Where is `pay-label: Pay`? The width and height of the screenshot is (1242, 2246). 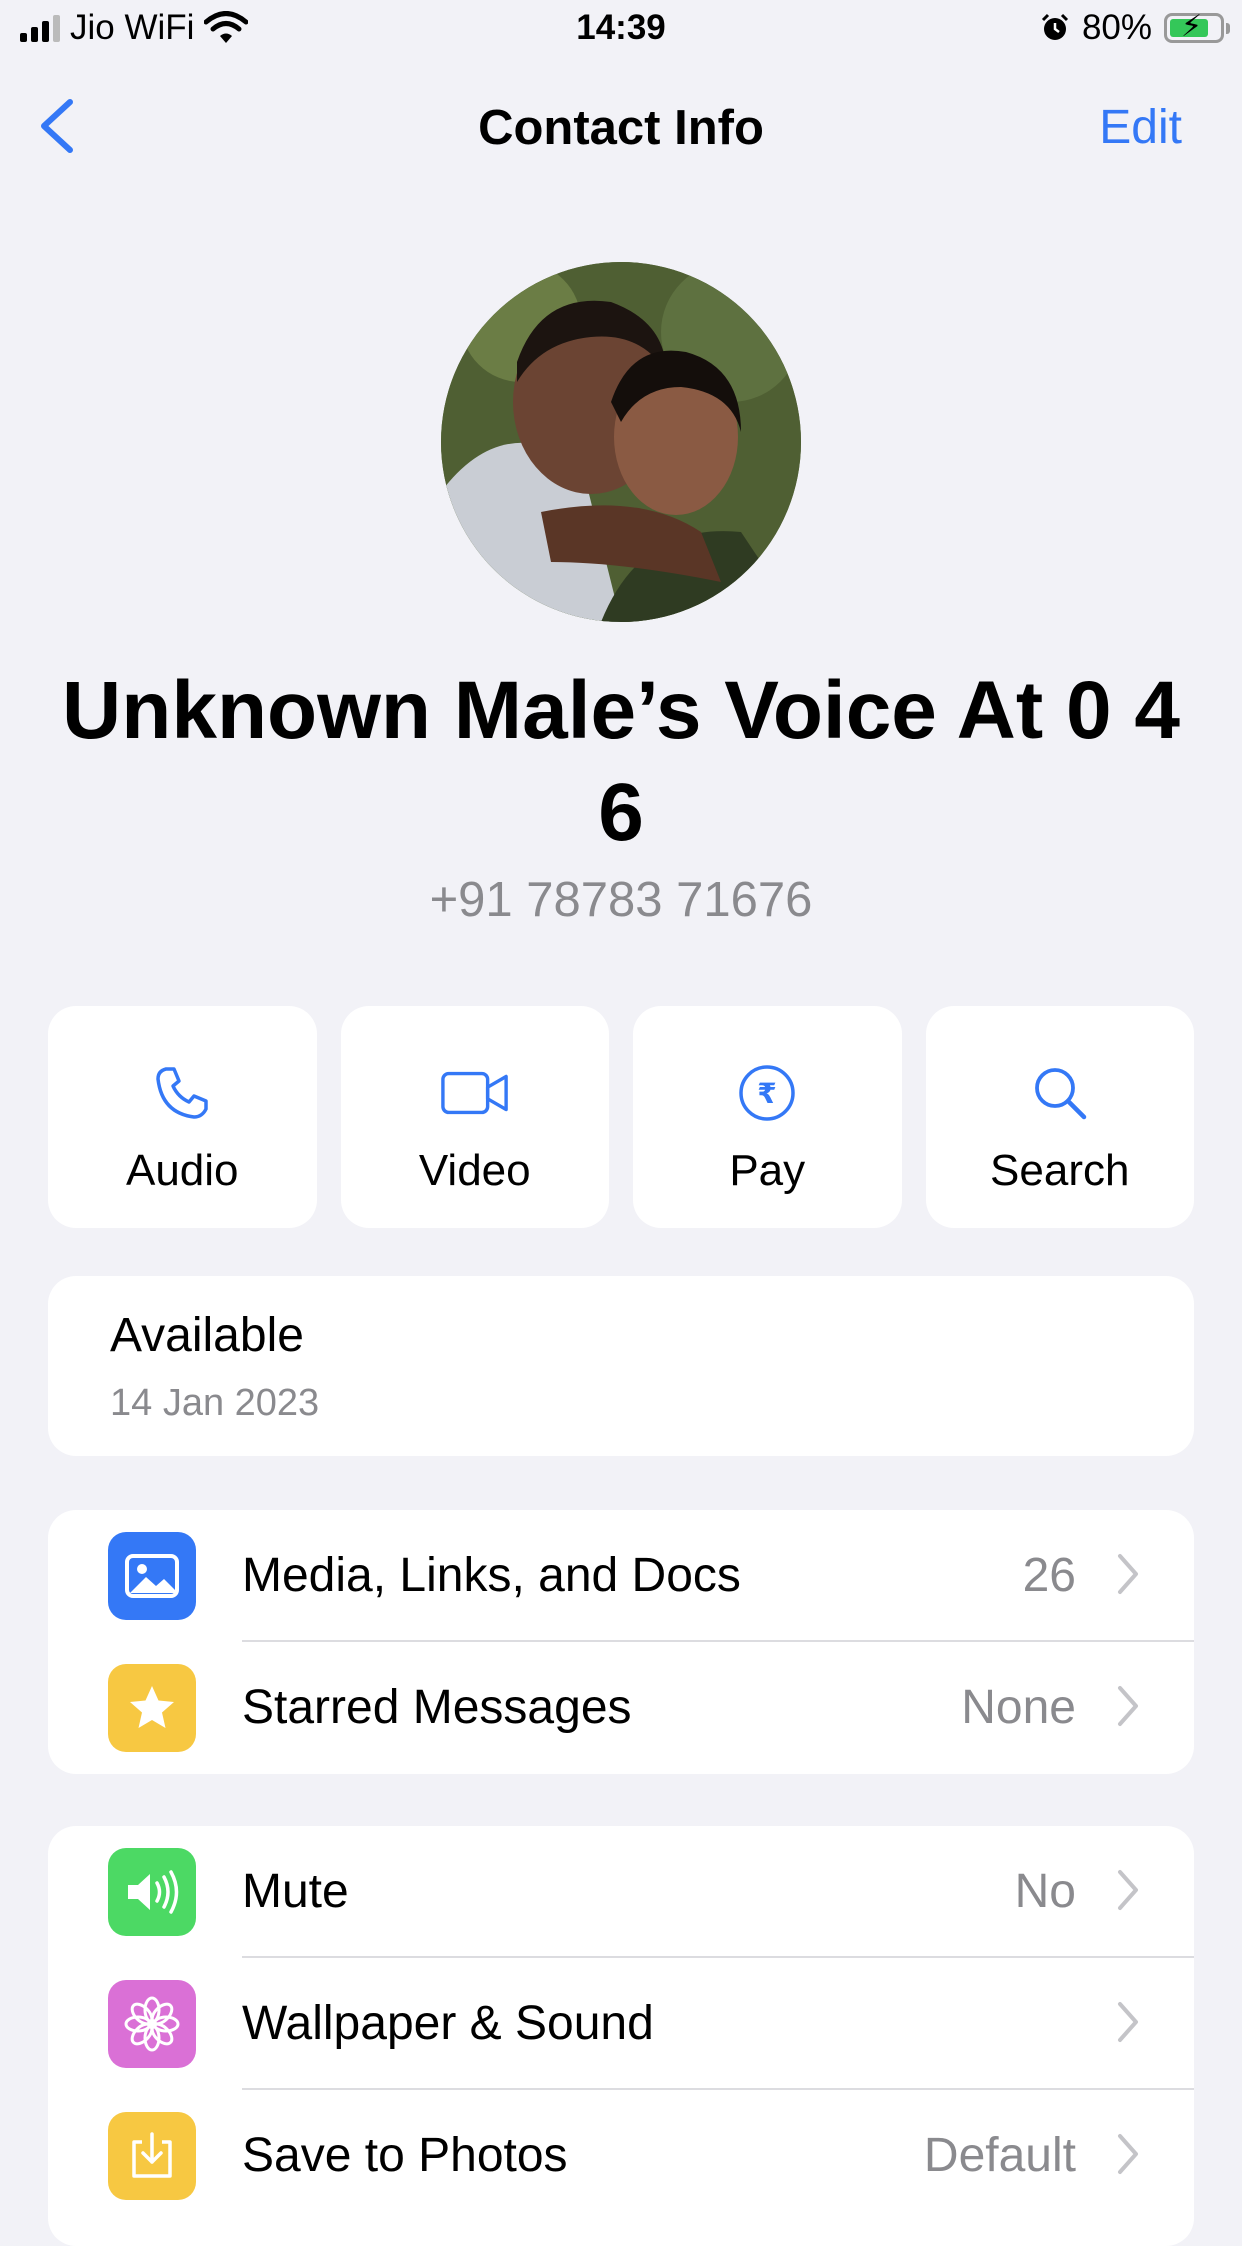 pay-label: Pay is located at coordinates (767, 1170).